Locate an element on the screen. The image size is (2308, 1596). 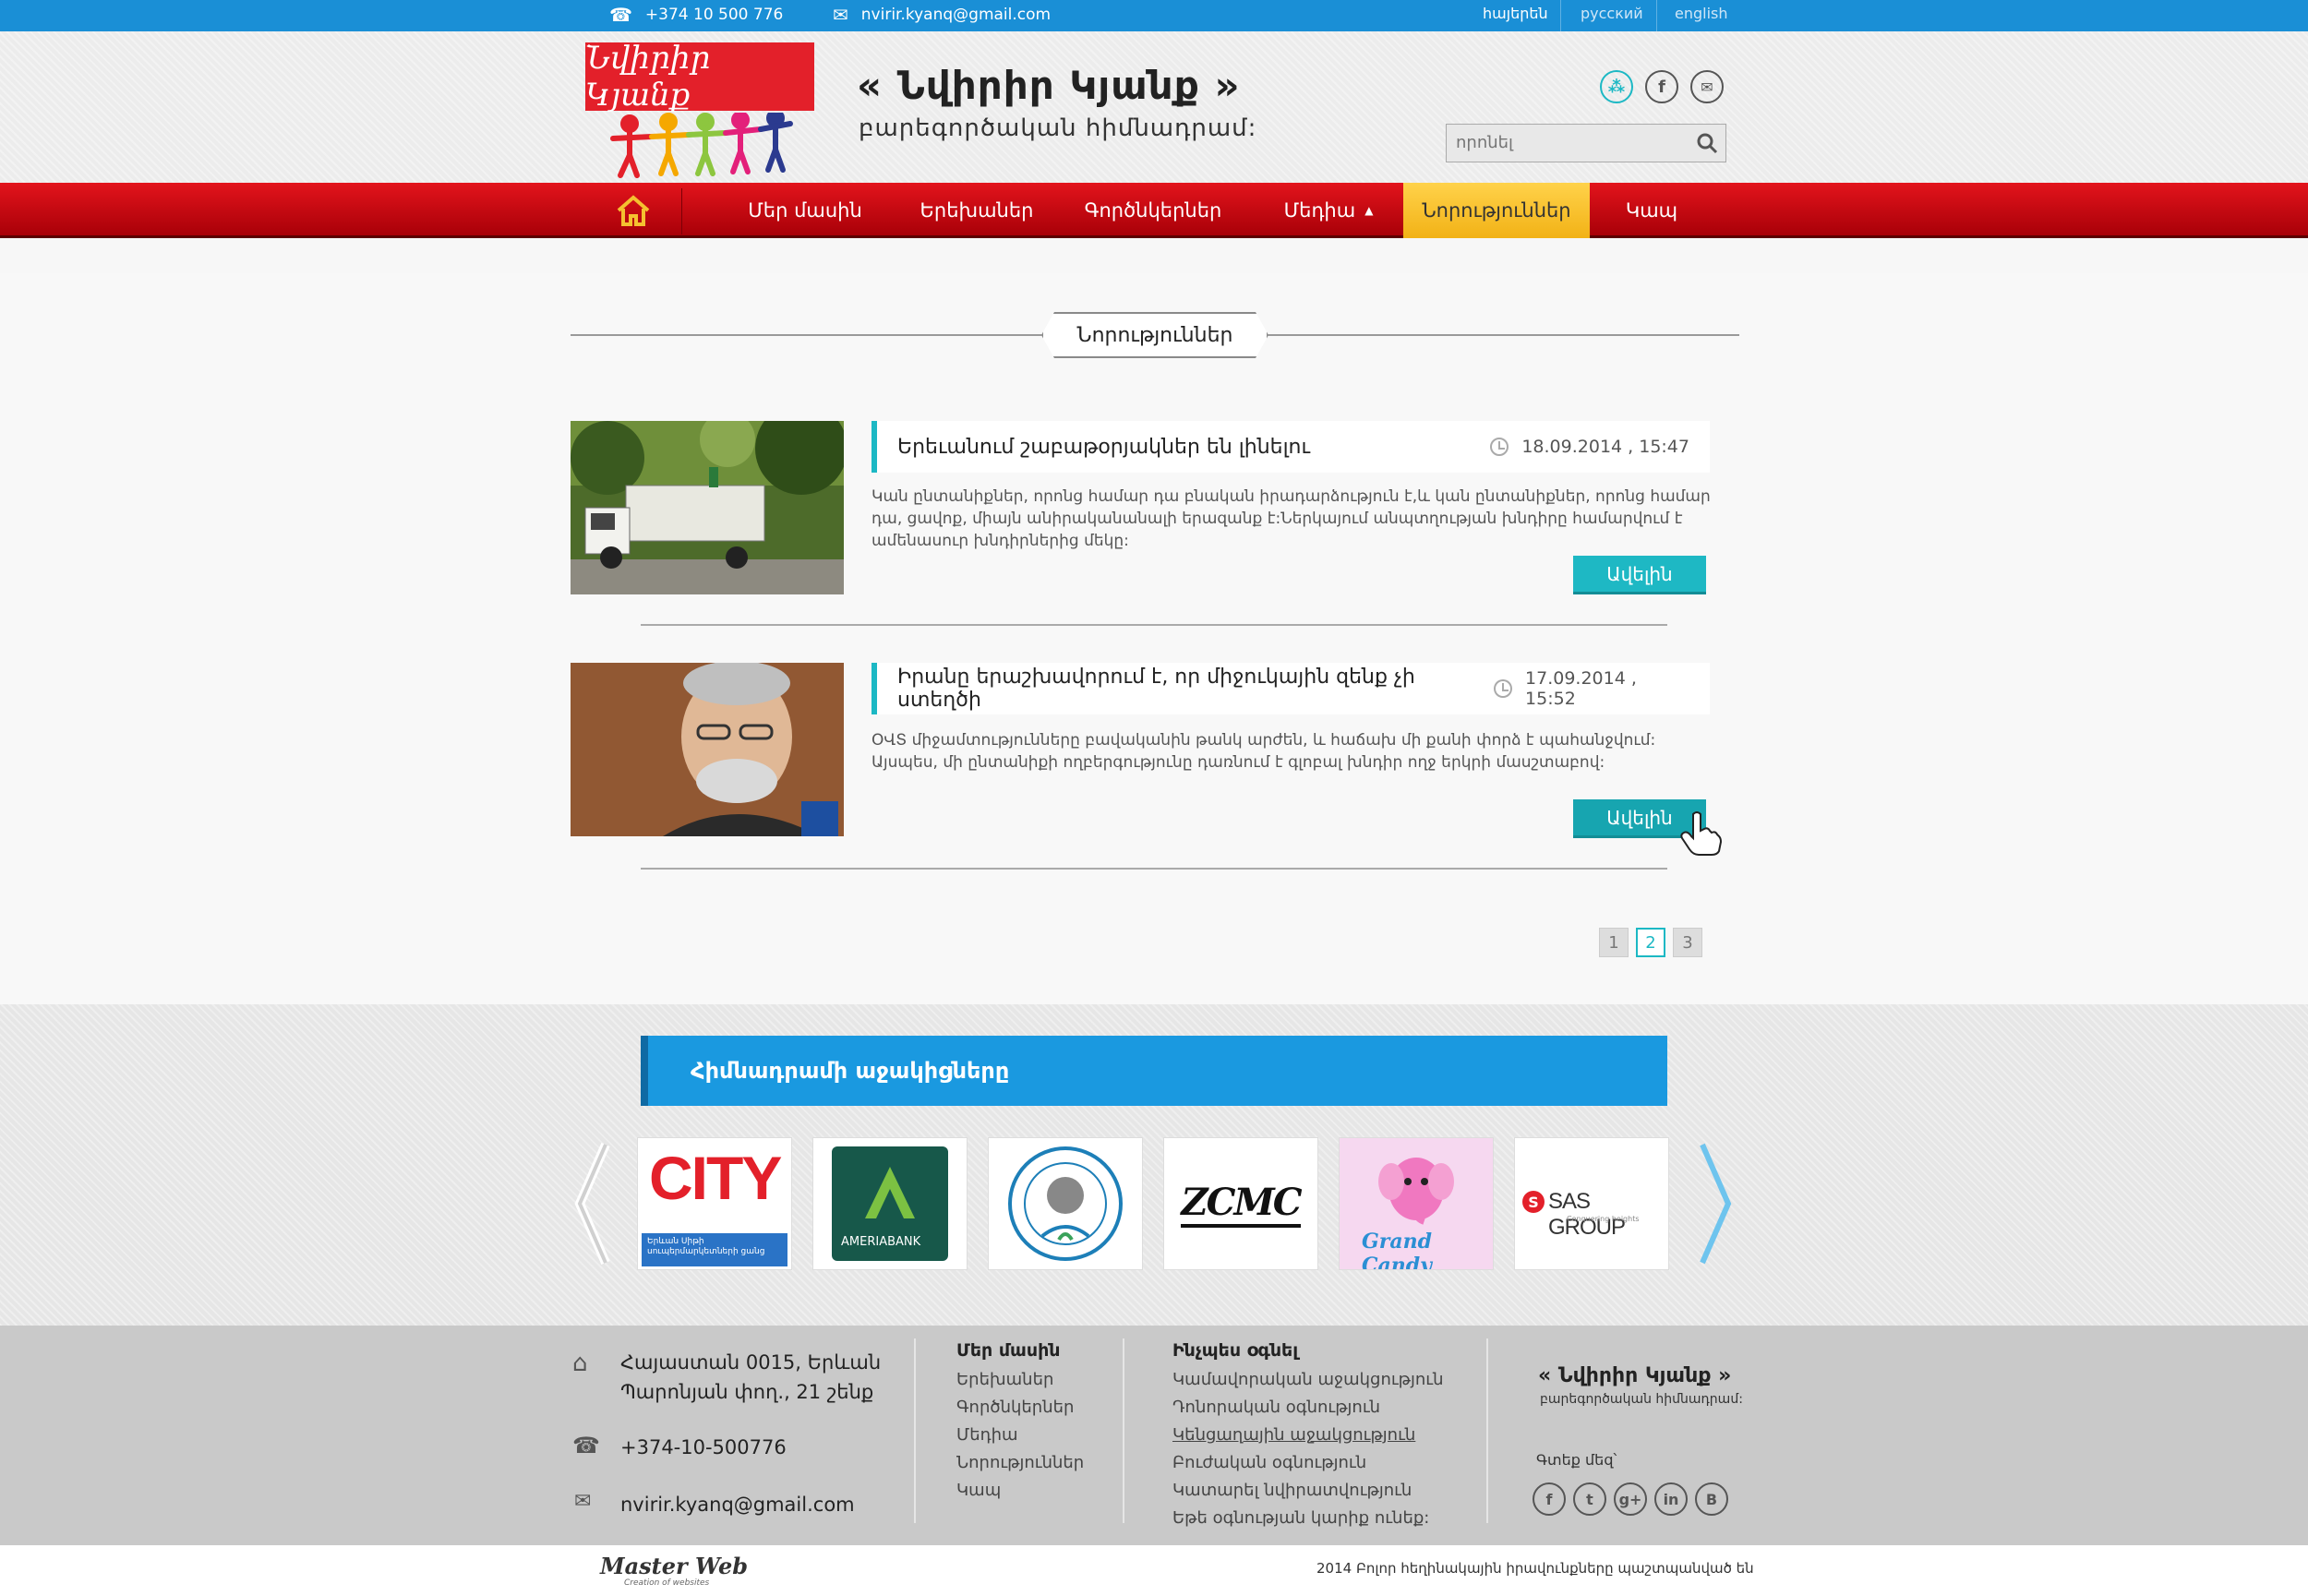
news-date: 18.09.2014 , 15:47 is located at coordinates (1589, 447).